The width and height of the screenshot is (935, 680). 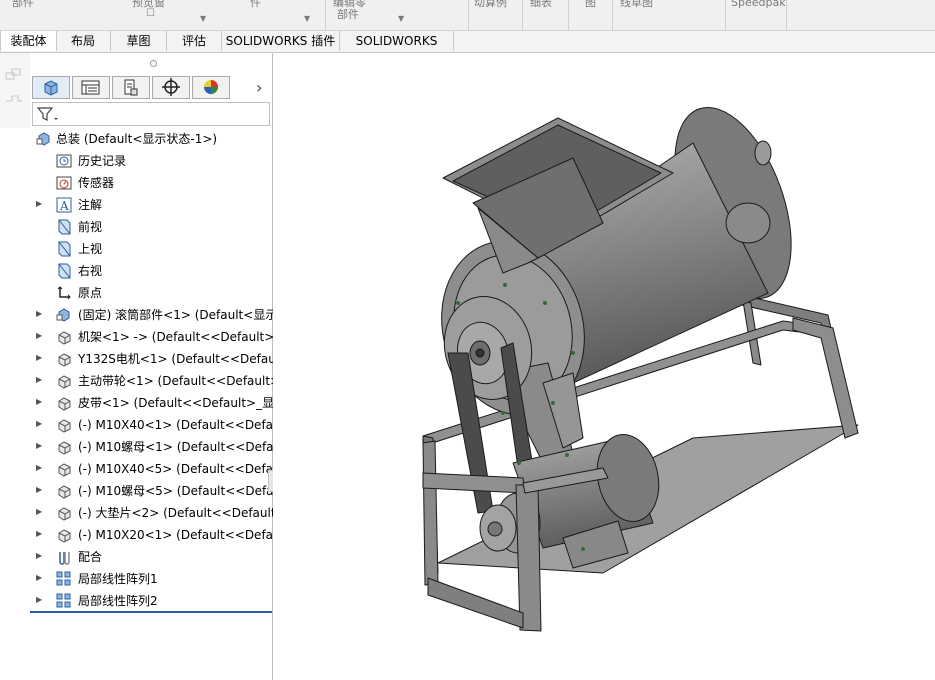 I want to click on tree-item-nut-m10-1: ▶ (-) M10螺母<1> (Default<<Defau, so click(x=155, y=447).